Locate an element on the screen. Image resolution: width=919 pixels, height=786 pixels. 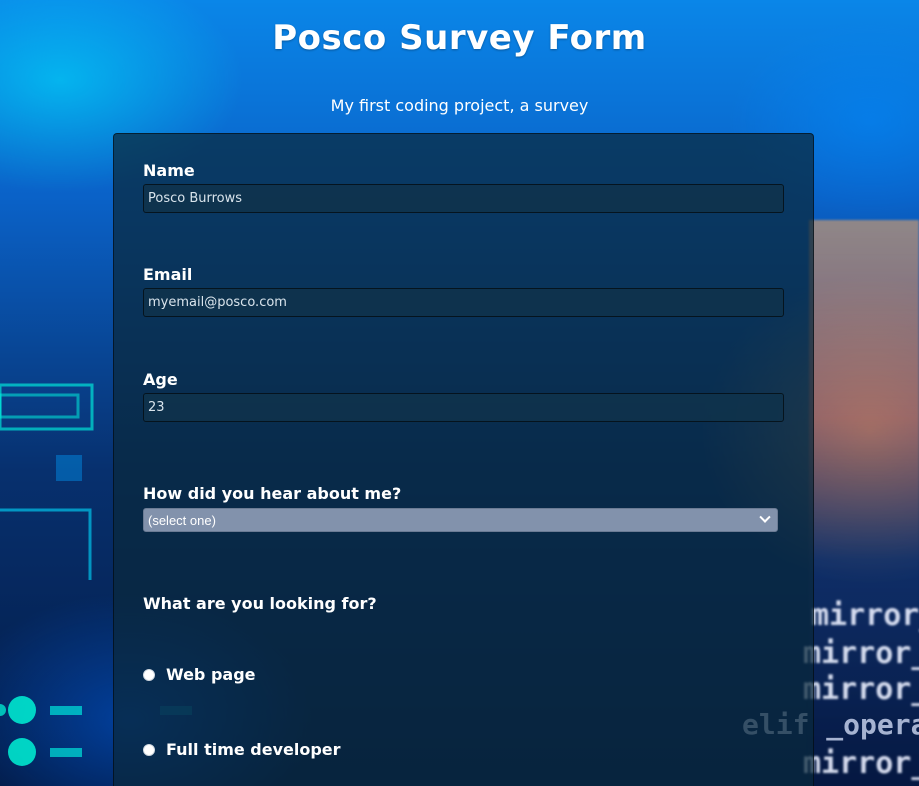
email-label: Email is located at coordinates (168, 274).